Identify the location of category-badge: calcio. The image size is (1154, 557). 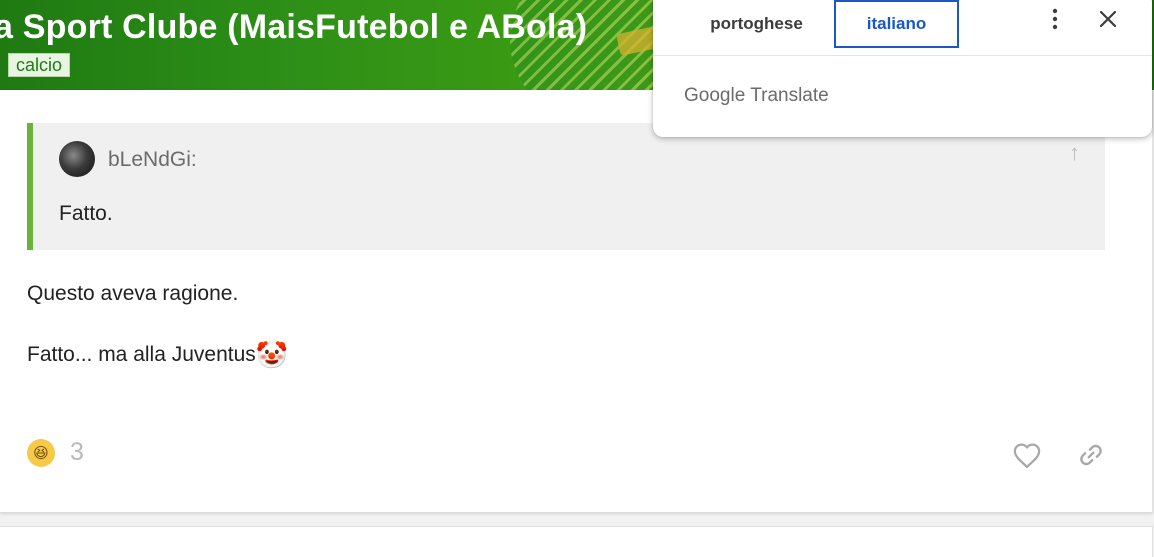
(39, 65).